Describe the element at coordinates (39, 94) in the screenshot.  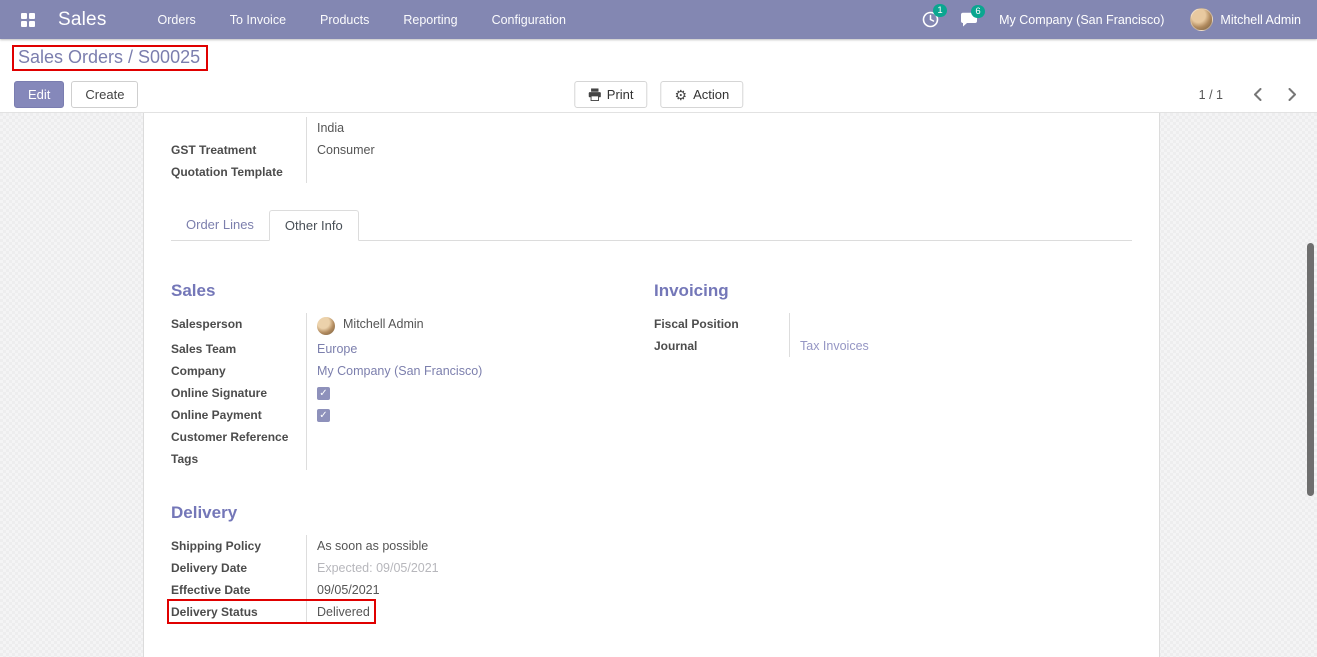
I see `edit-button: Edit` at that location.